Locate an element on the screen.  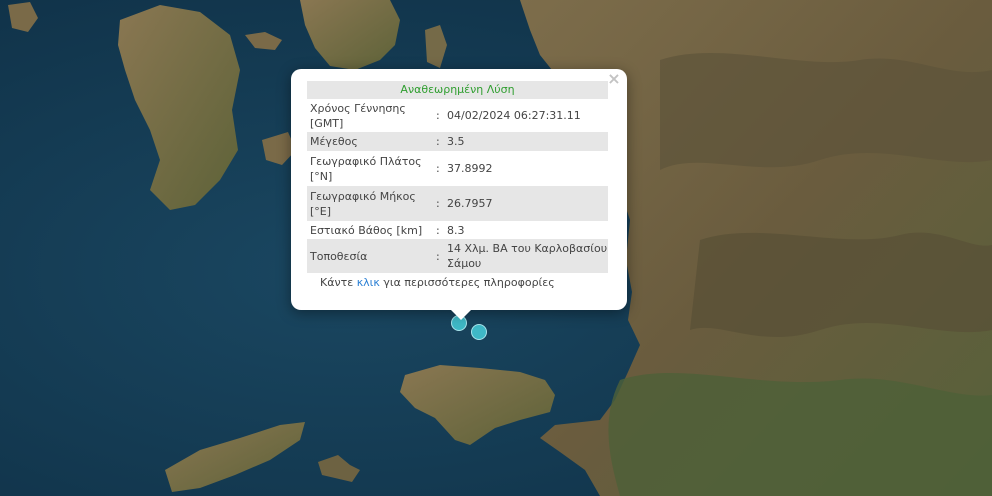
label-magnitude: Μέγεθος is located at coordinates (371, 141).